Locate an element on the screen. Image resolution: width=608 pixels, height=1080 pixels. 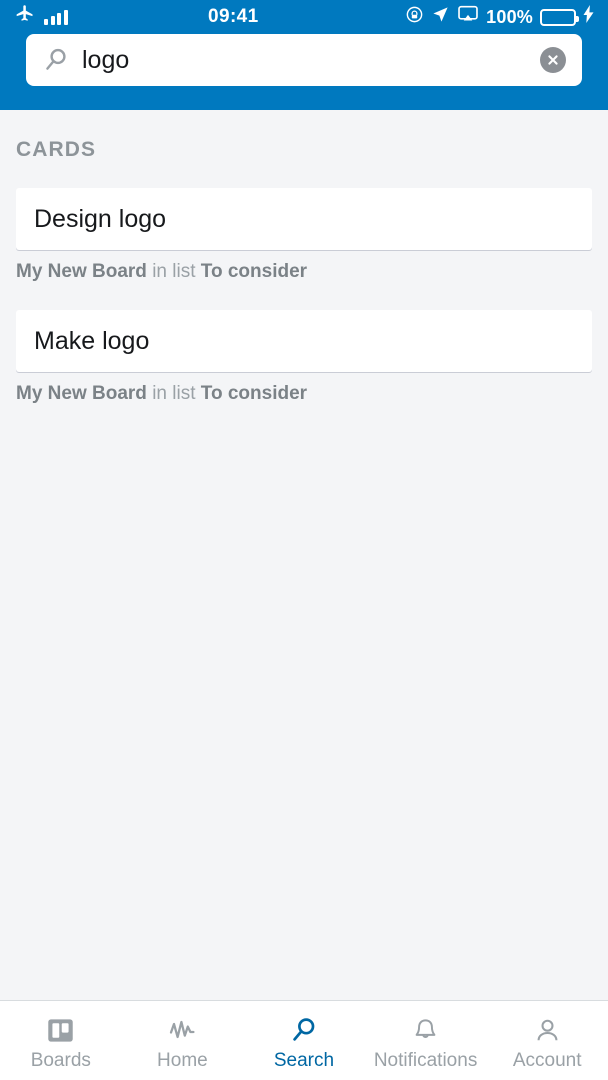
card-tile: Make logo is located at coordinates (304, 340).